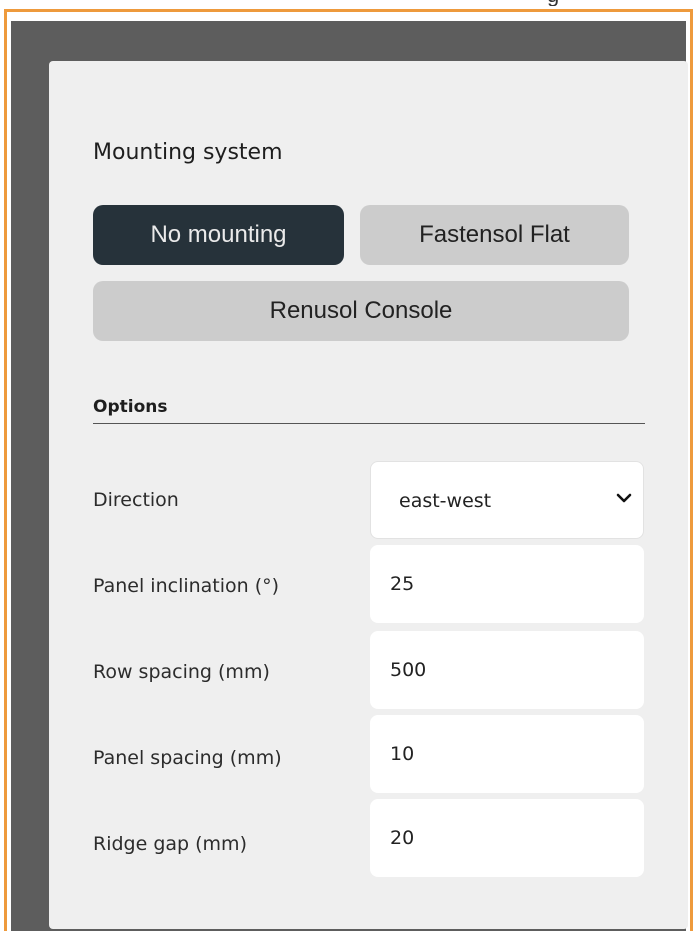 Image resolution: width=697 pixels, height=931 pixels. I want to click on row-spacing-input, so click(507, 670).